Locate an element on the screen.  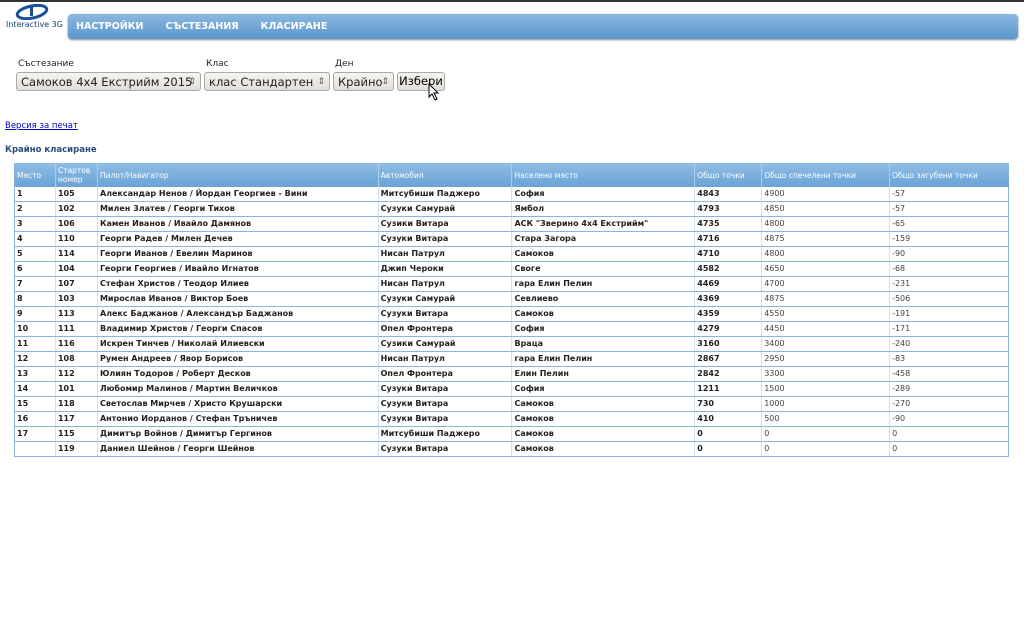
cell-car: Опел Фронтера is located at coordinates (444, 329).